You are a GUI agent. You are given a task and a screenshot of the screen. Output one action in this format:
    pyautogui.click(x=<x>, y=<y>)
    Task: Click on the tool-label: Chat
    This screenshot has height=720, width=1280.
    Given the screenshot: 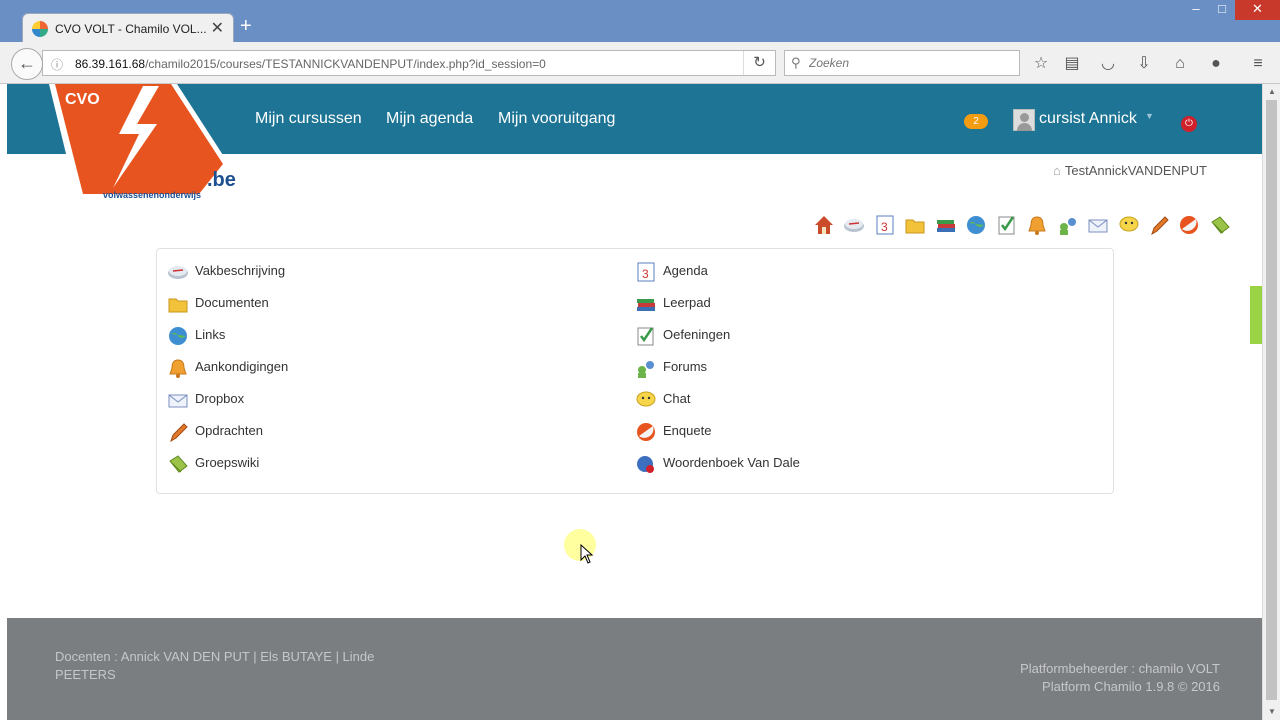 What is the action you would take?
    pyautogui.click(x=676, y=398)
    